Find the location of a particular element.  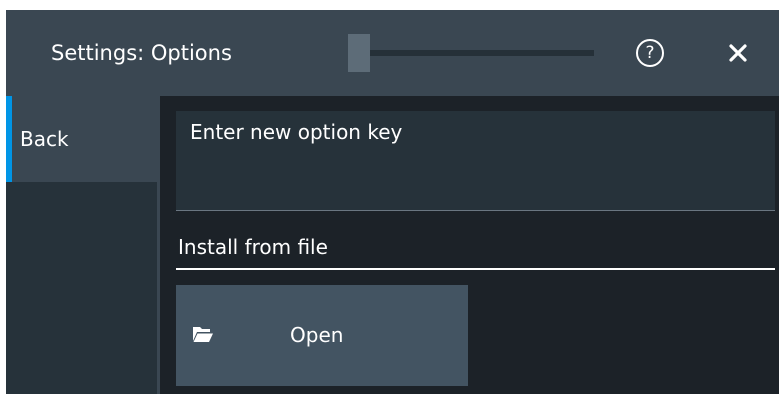

open-button-label: Open is located at coordinates (317, 335).